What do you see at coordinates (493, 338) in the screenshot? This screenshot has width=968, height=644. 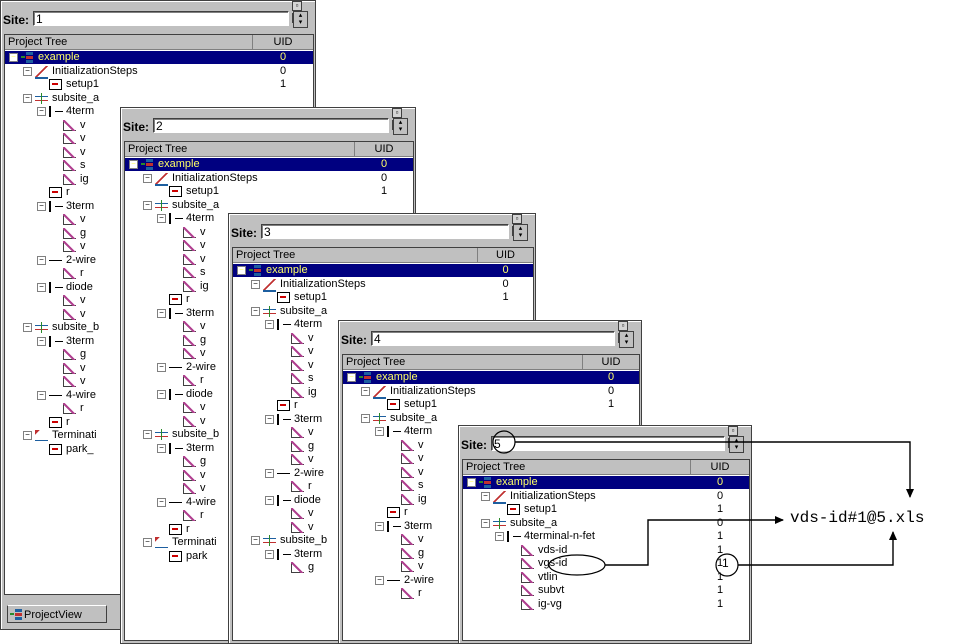 I see `site-input: 4` at bounding box center [493, 338].